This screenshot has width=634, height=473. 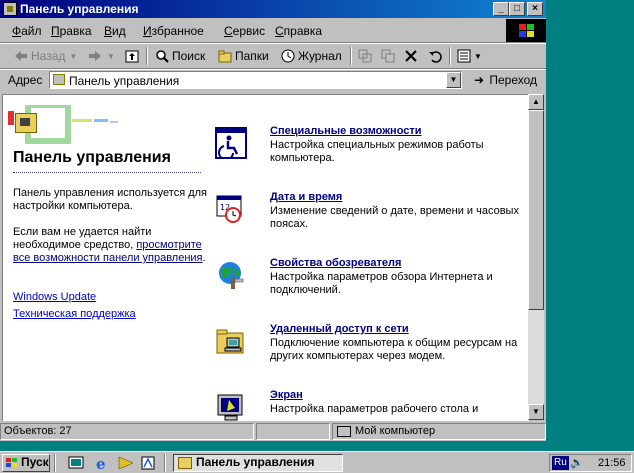 What do you see at coordinates (21, 56) in the screenshot?
I see `back-arrow-icon` at bounding box center [21, 56].